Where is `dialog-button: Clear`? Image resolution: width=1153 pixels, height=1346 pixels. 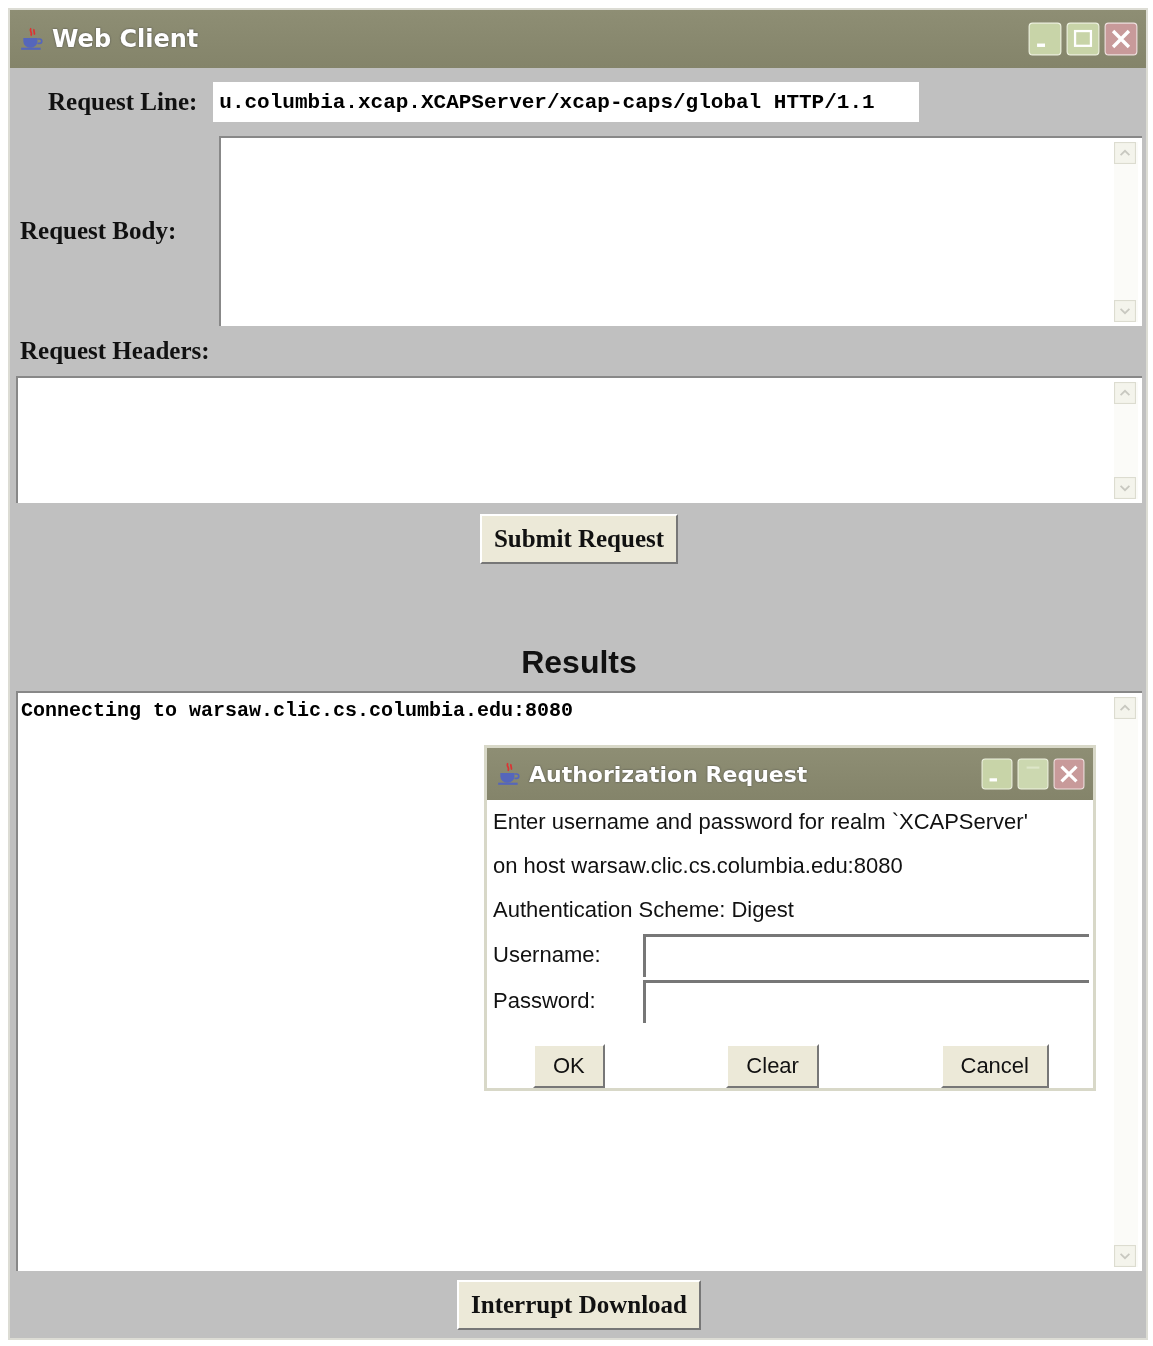 dialog-button: Clear is located at coordinates (772, 1066).